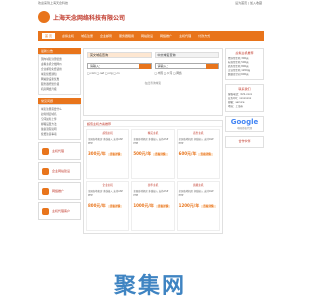 The image size is (320, 300). I want to click on service-card: 主机代理客户, so click(59, 211).